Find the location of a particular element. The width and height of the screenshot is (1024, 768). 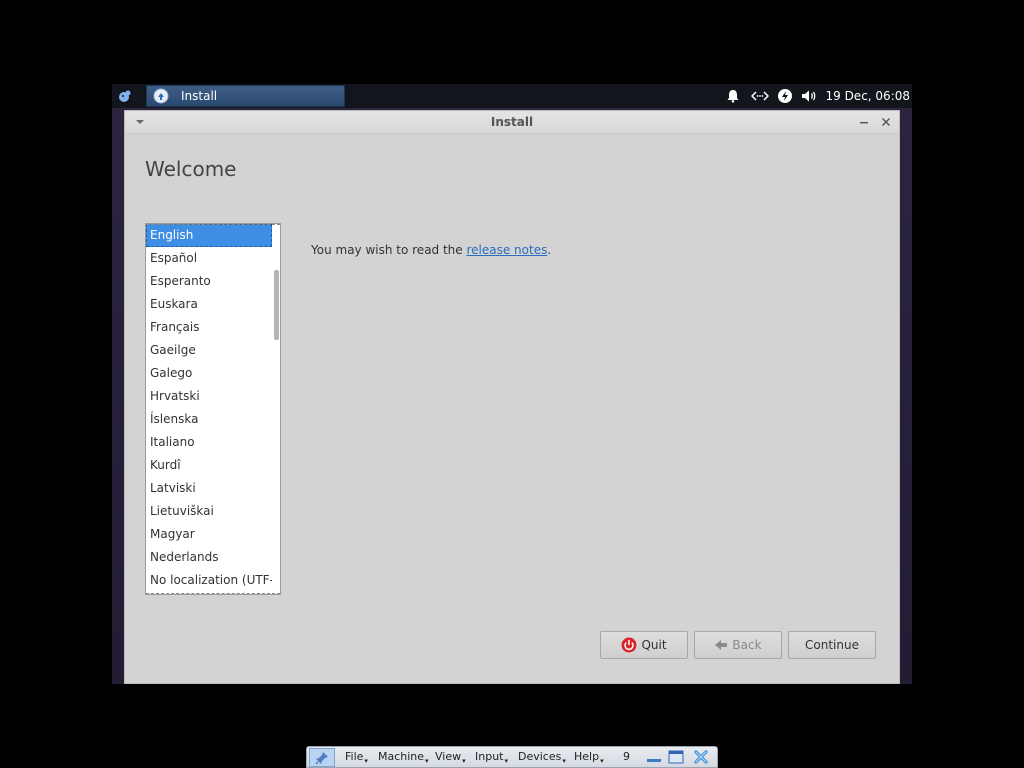

power-manager-button is located at coordinates (785, 96).